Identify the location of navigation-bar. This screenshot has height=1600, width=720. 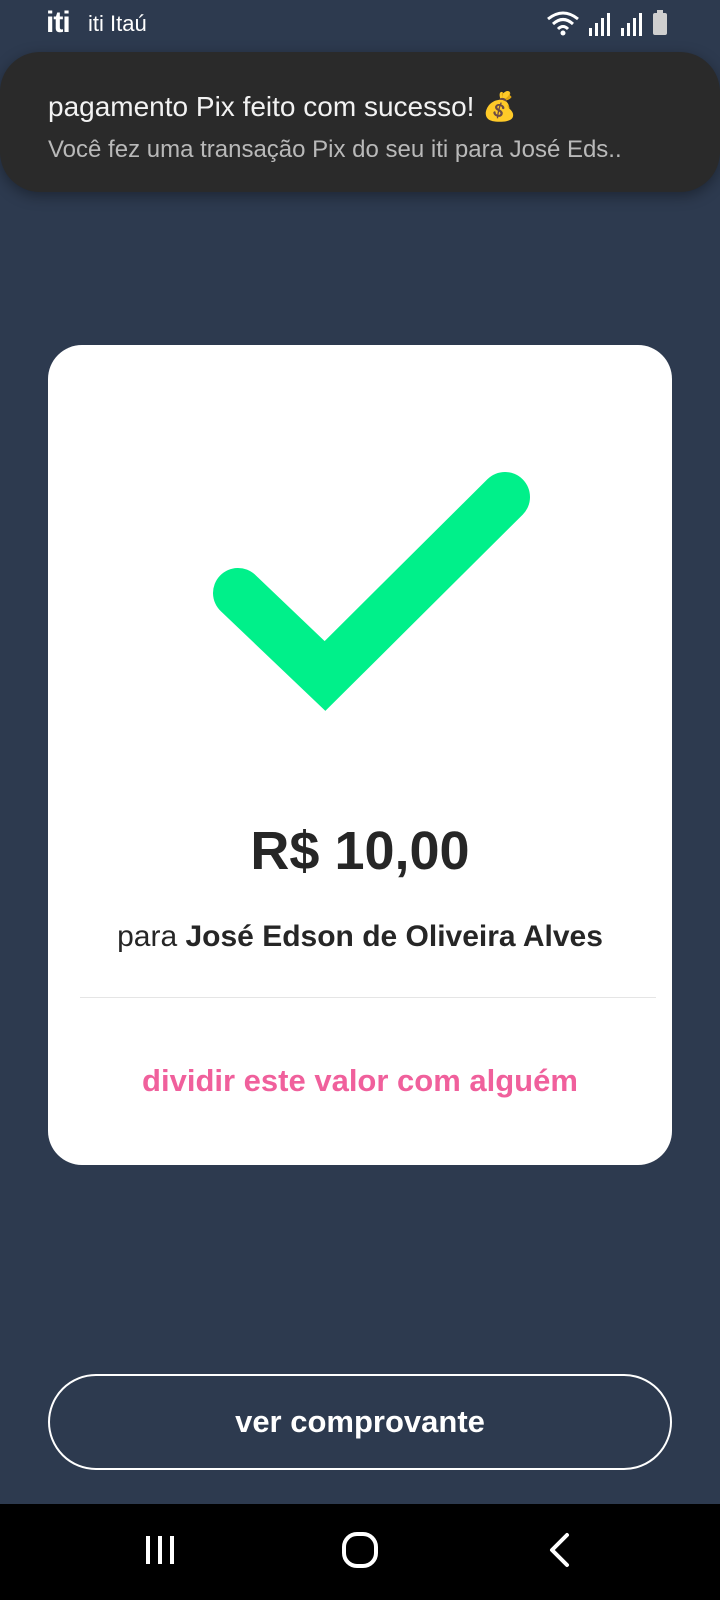
(360, 1552).